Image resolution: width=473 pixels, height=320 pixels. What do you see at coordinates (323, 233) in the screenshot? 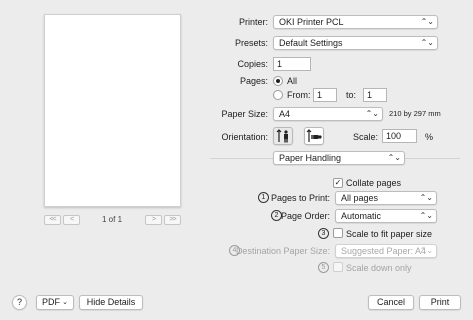
I see `marker-3: 3` at bounding box center [323, 233].